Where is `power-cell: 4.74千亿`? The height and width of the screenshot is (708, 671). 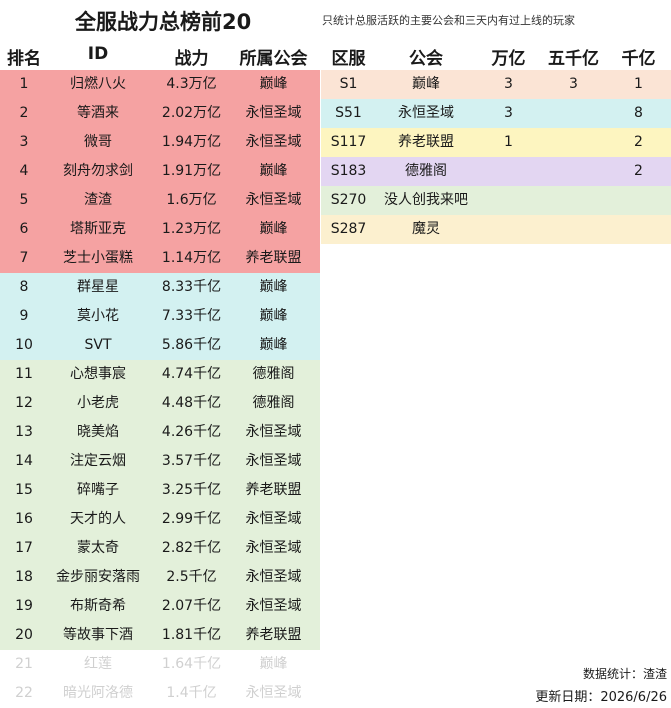 power-cell: 4.74千亿 is located at coordinates (191, 374).